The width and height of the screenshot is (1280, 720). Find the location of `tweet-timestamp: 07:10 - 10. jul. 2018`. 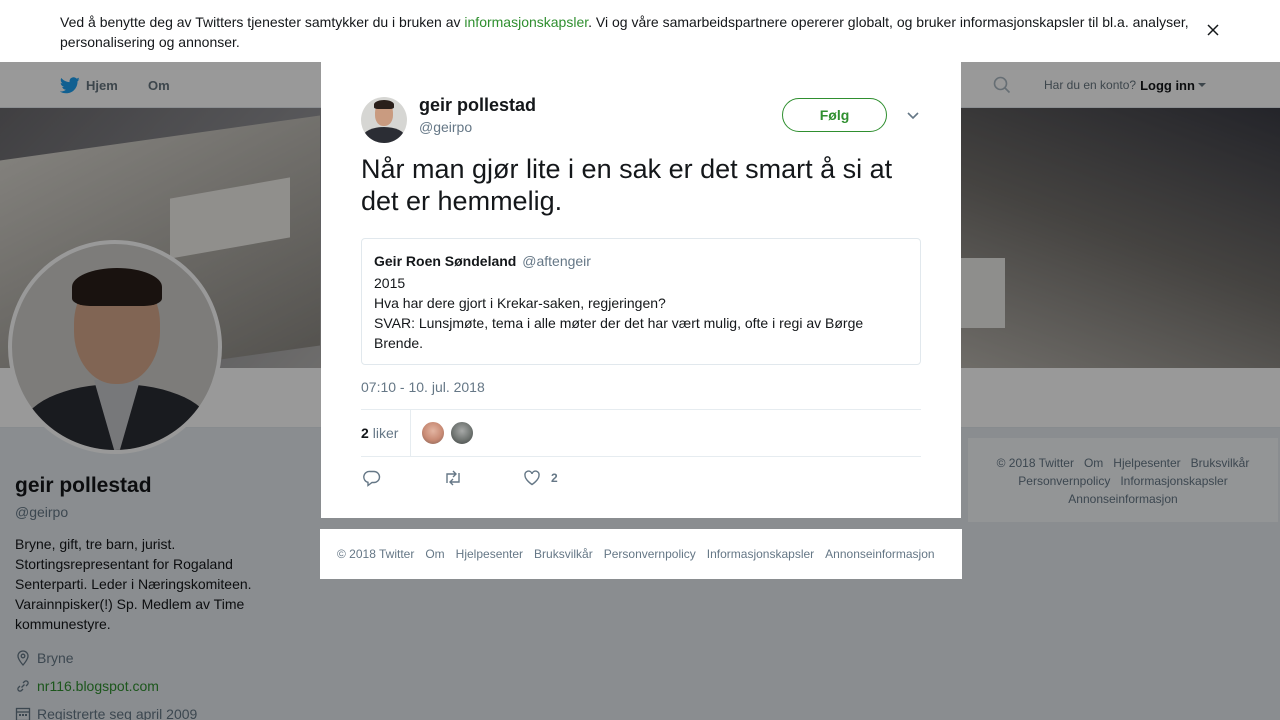

tweet-timestamp: 07:10 - 10. jul. 2018 is located at coordinates (423, 387).